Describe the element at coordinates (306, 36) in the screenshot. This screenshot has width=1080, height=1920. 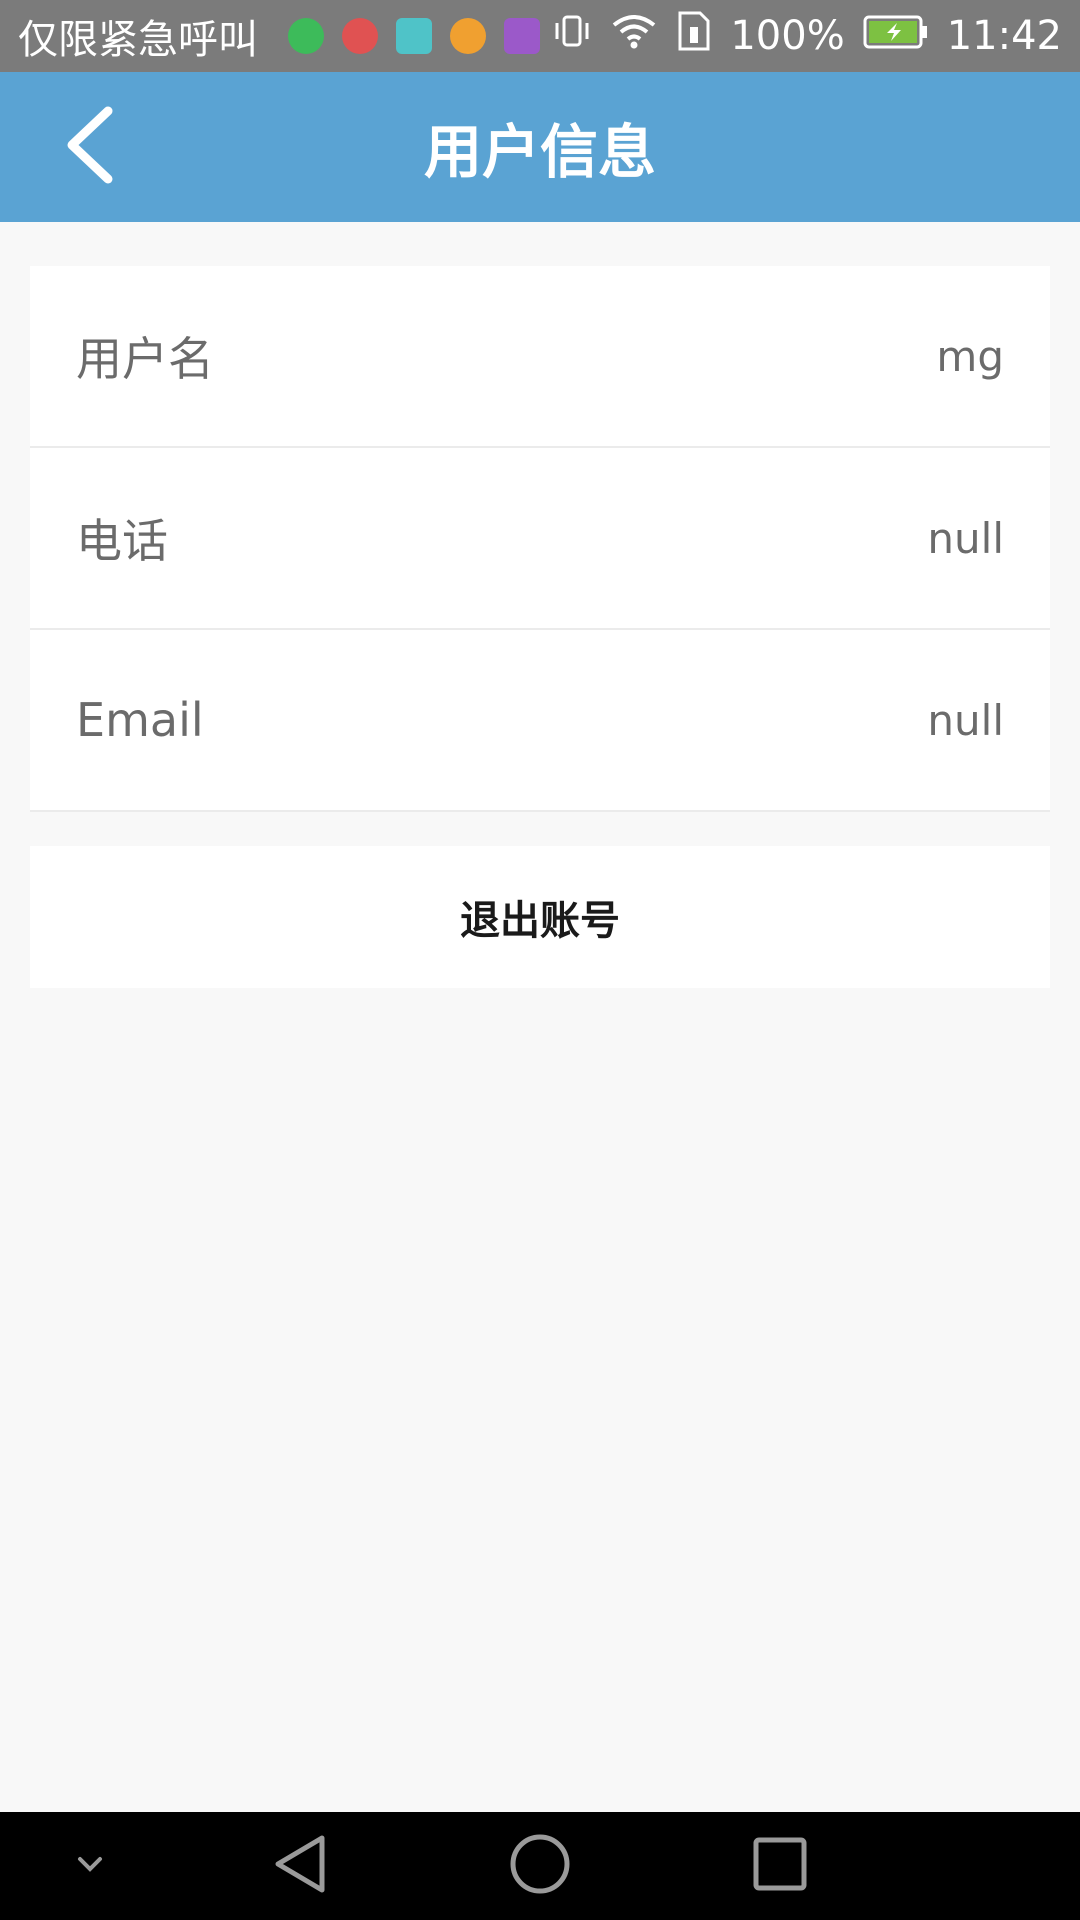
I see `green-app-icon` at that location.